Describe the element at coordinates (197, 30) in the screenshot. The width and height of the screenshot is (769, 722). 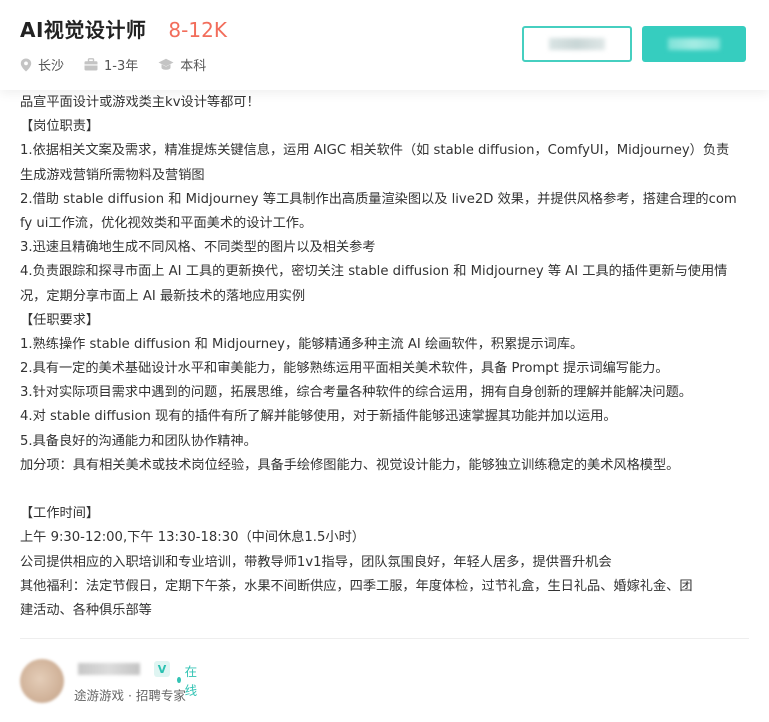
I see `salary: 8-12K` at that location.